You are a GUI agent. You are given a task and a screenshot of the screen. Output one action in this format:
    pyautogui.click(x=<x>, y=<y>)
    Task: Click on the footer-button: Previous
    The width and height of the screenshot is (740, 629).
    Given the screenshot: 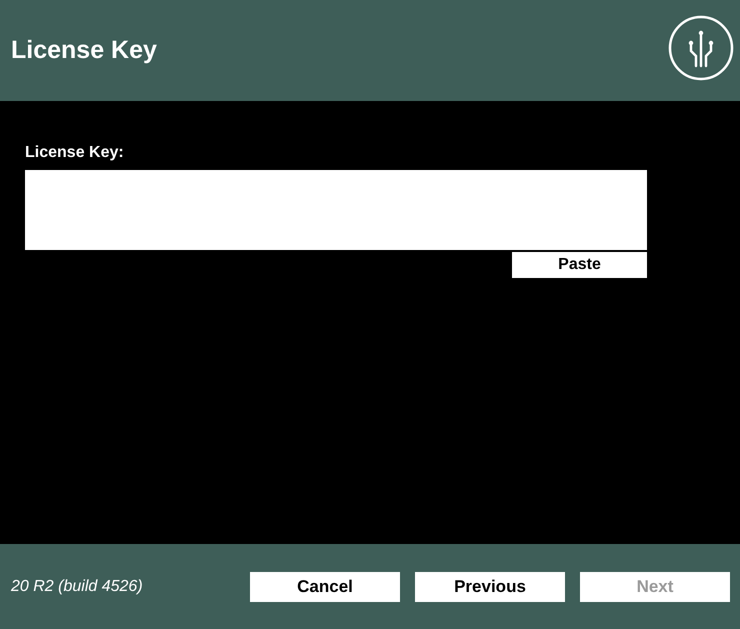 What is the action you would take?
    pyautogui.click(x=490, y=587)
    